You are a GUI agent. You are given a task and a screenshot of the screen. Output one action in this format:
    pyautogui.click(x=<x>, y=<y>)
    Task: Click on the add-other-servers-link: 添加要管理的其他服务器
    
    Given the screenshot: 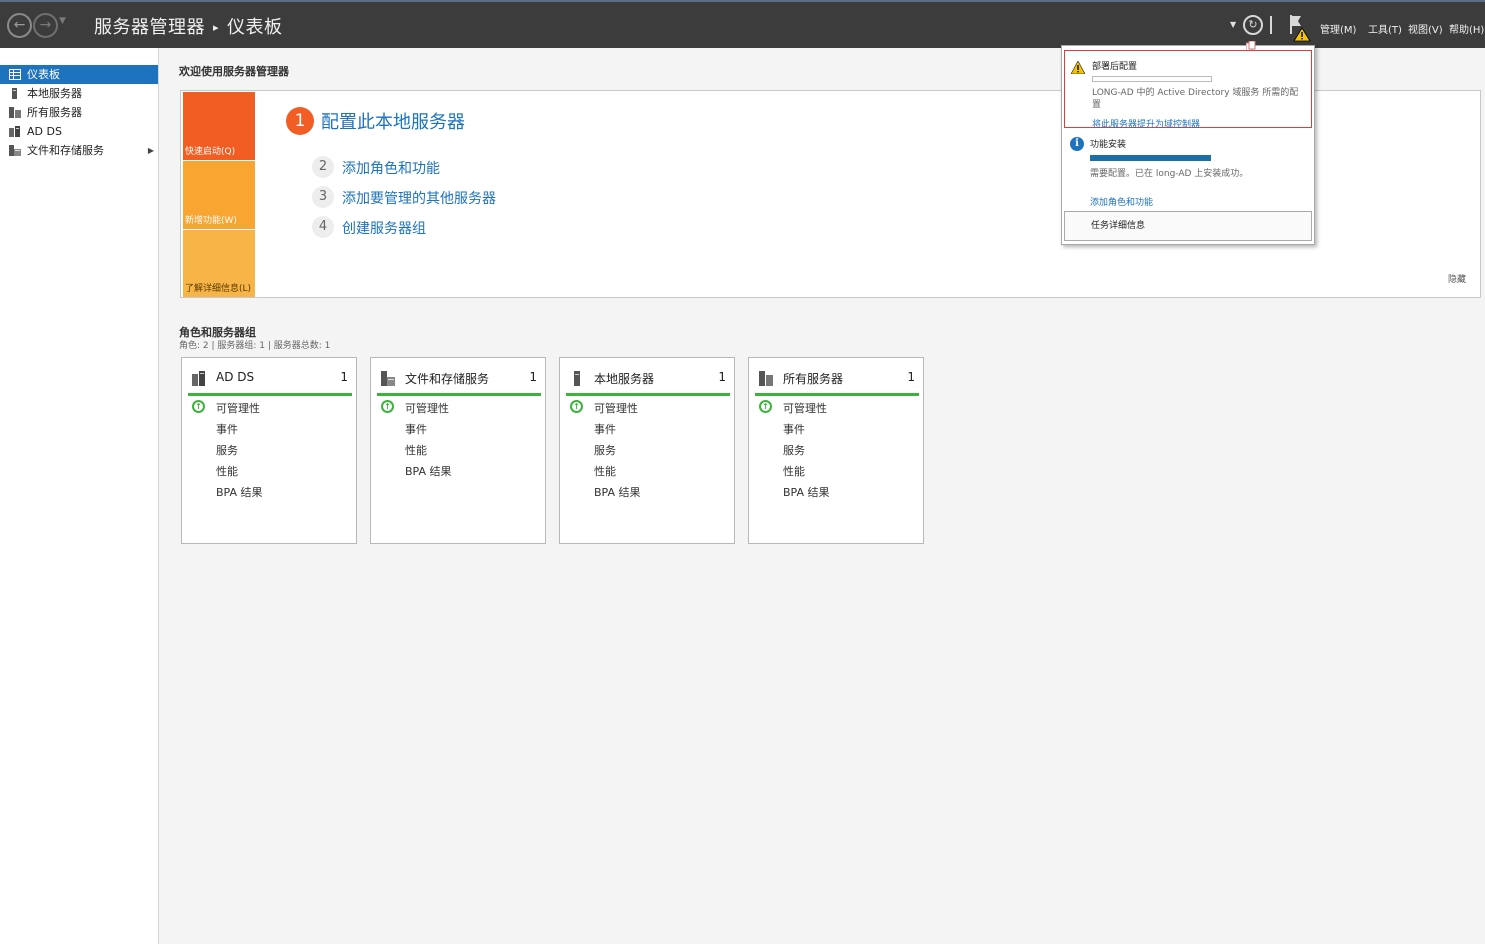 What is the action you would take?
    pyautogui.click(x=419, y=198)
    